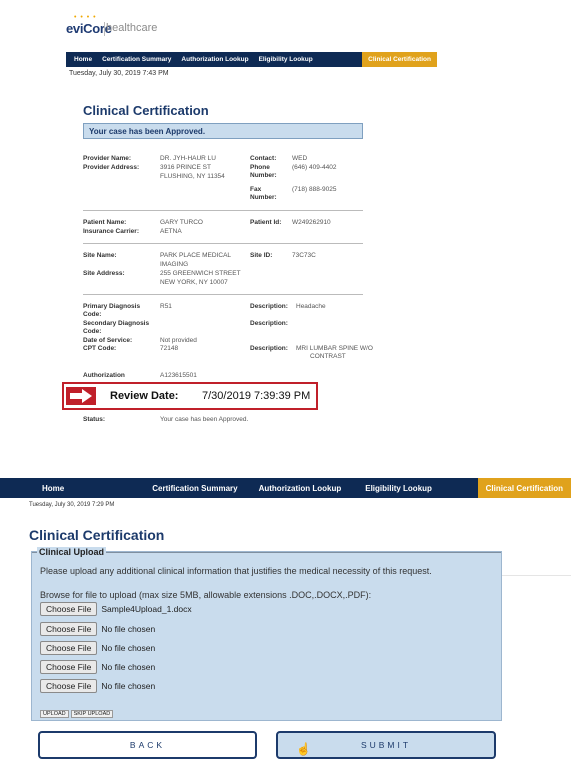  Describe the element at coordinates (188, 158) in the screenshot. I see `provider-name: DR. JYH-HAUR LU` at that location.